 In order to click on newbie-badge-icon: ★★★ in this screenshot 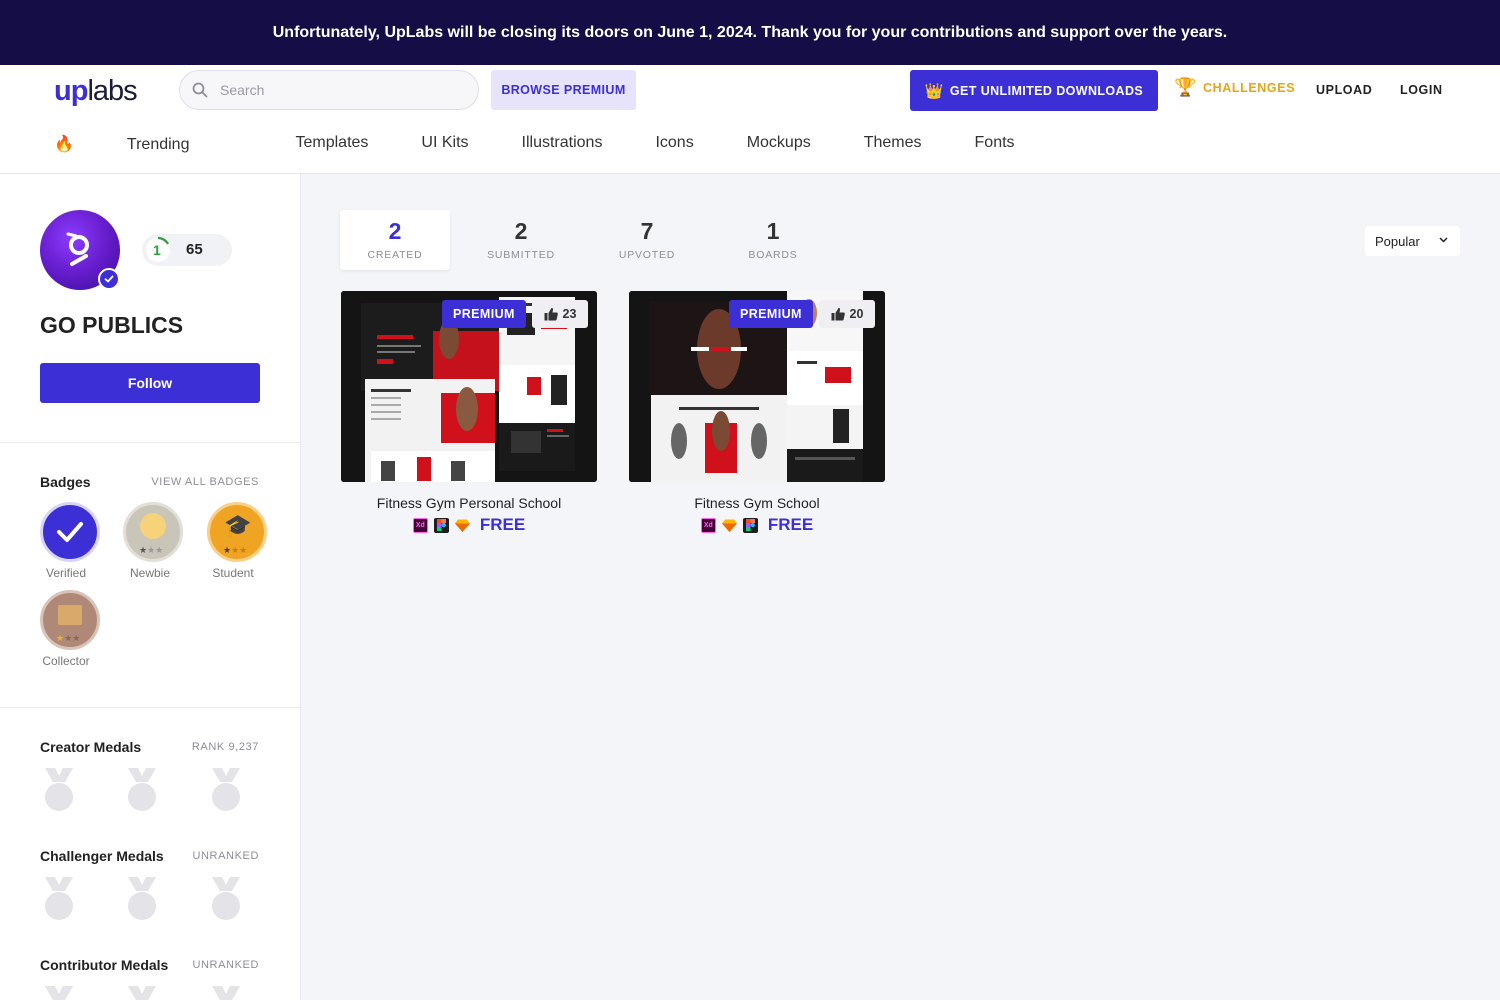, I will do `click(153, 532)`.